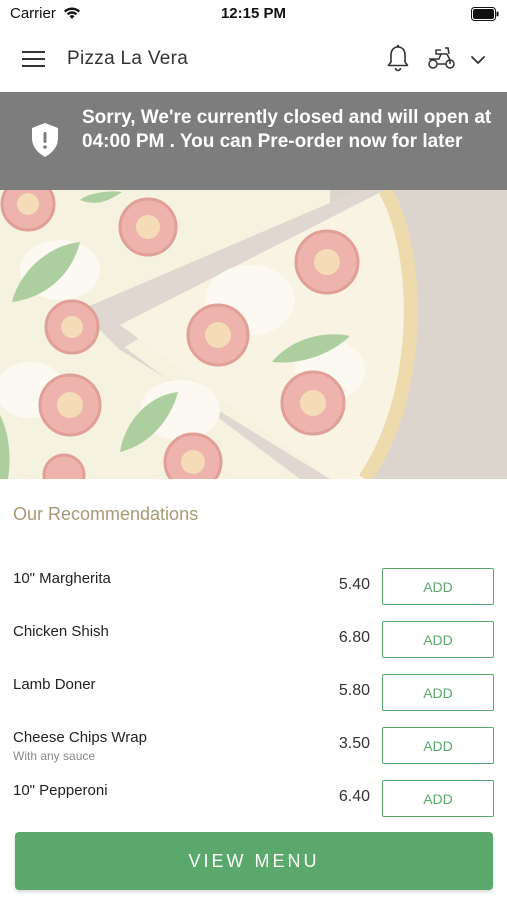  I want to click on restaurant-title: Pizza La Vera, so click(128, 58).